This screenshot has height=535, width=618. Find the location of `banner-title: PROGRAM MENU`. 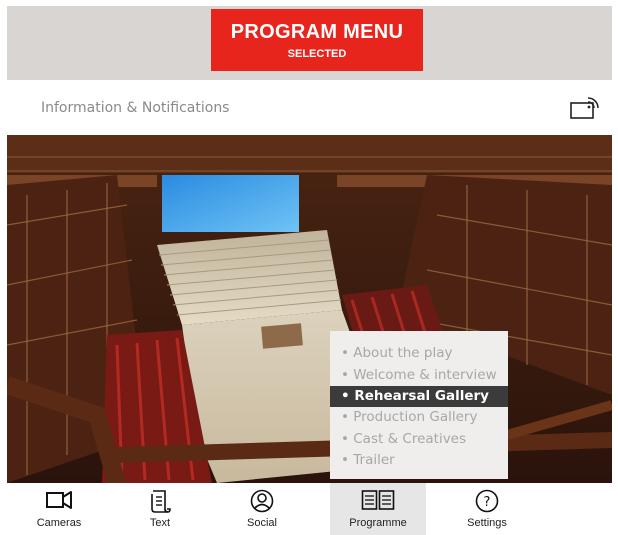

banner-title: PROGRAM MENU is located at coordinates (317, 32).